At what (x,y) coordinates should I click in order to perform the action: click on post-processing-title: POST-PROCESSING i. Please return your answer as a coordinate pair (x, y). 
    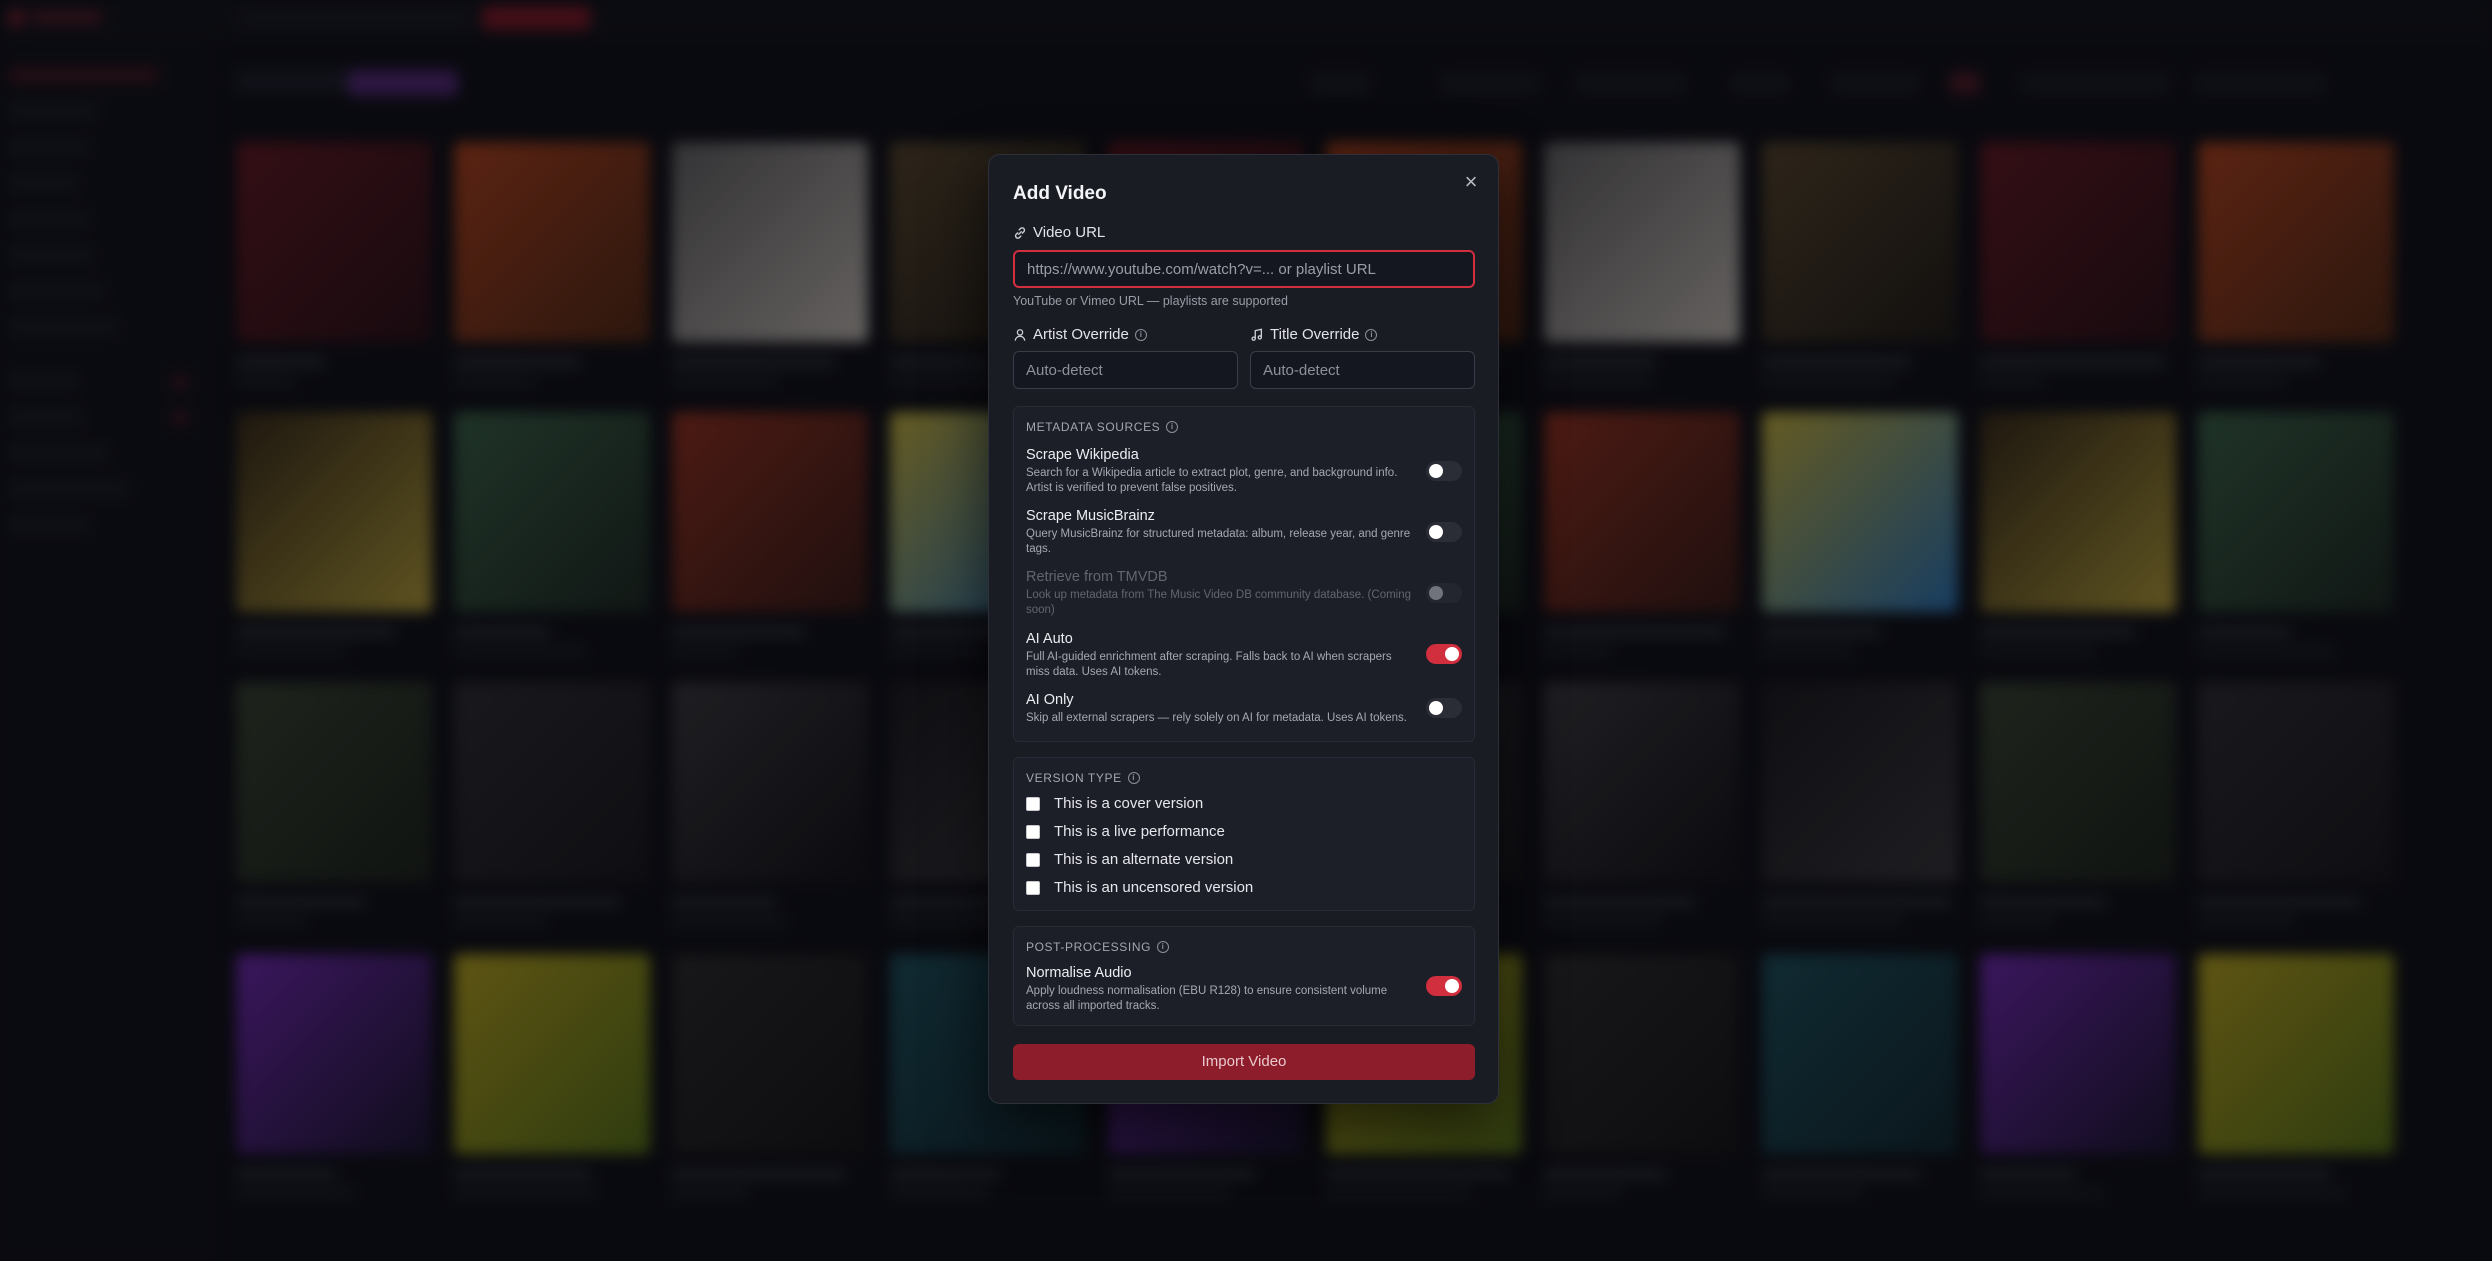
    Looking at the image, I should click on (1098, 947).